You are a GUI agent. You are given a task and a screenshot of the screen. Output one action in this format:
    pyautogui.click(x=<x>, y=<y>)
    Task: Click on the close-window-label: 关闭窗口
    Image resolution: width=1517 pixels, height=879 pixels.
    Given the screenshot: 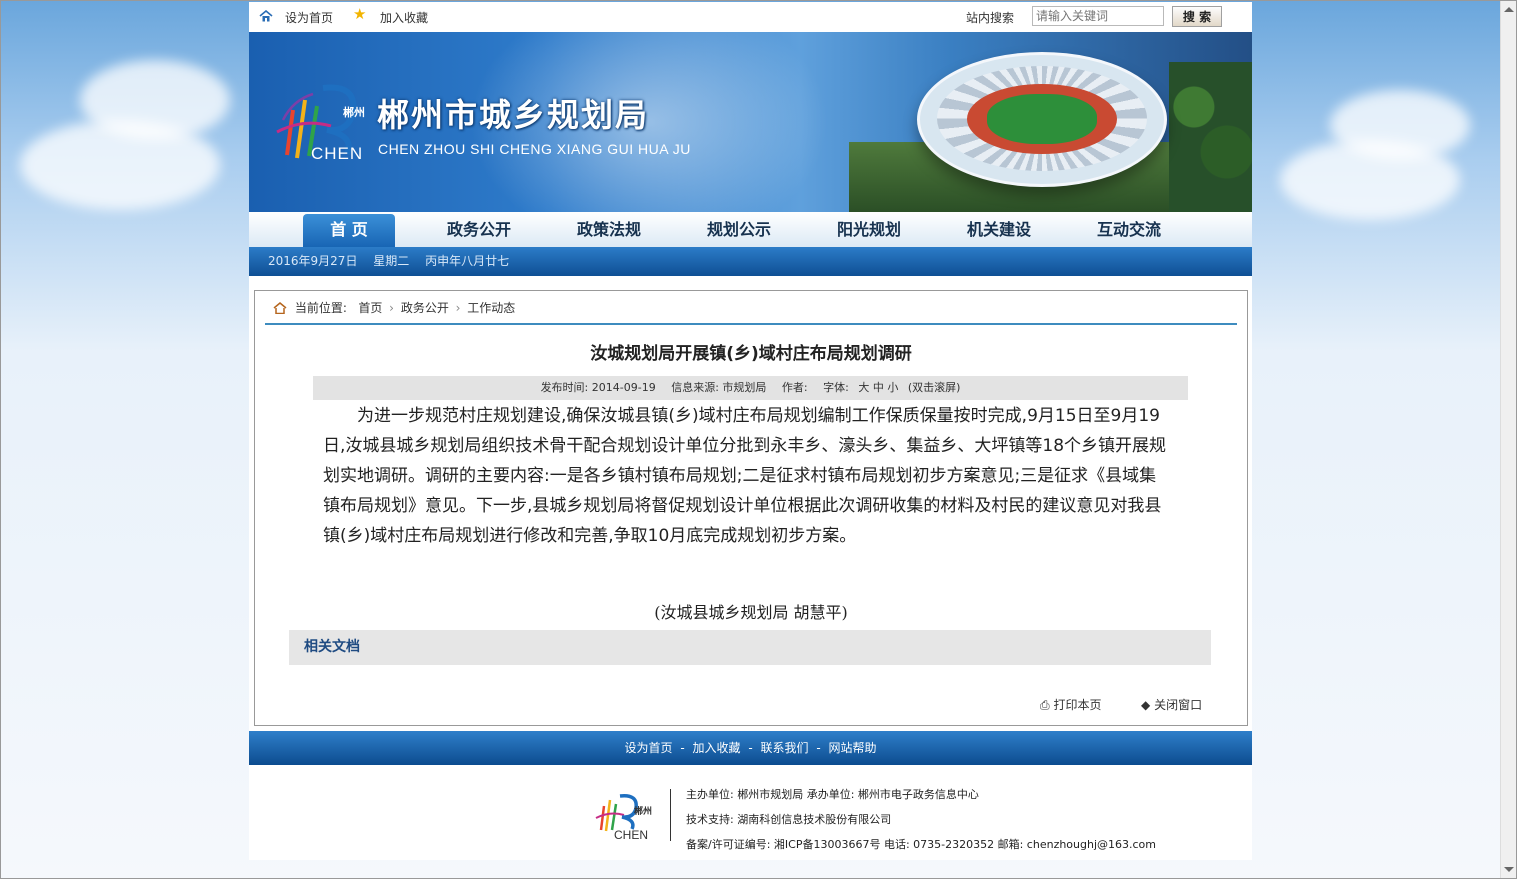 What is the action you would take?
    pyautogui.click(x=1178, y=705)
    